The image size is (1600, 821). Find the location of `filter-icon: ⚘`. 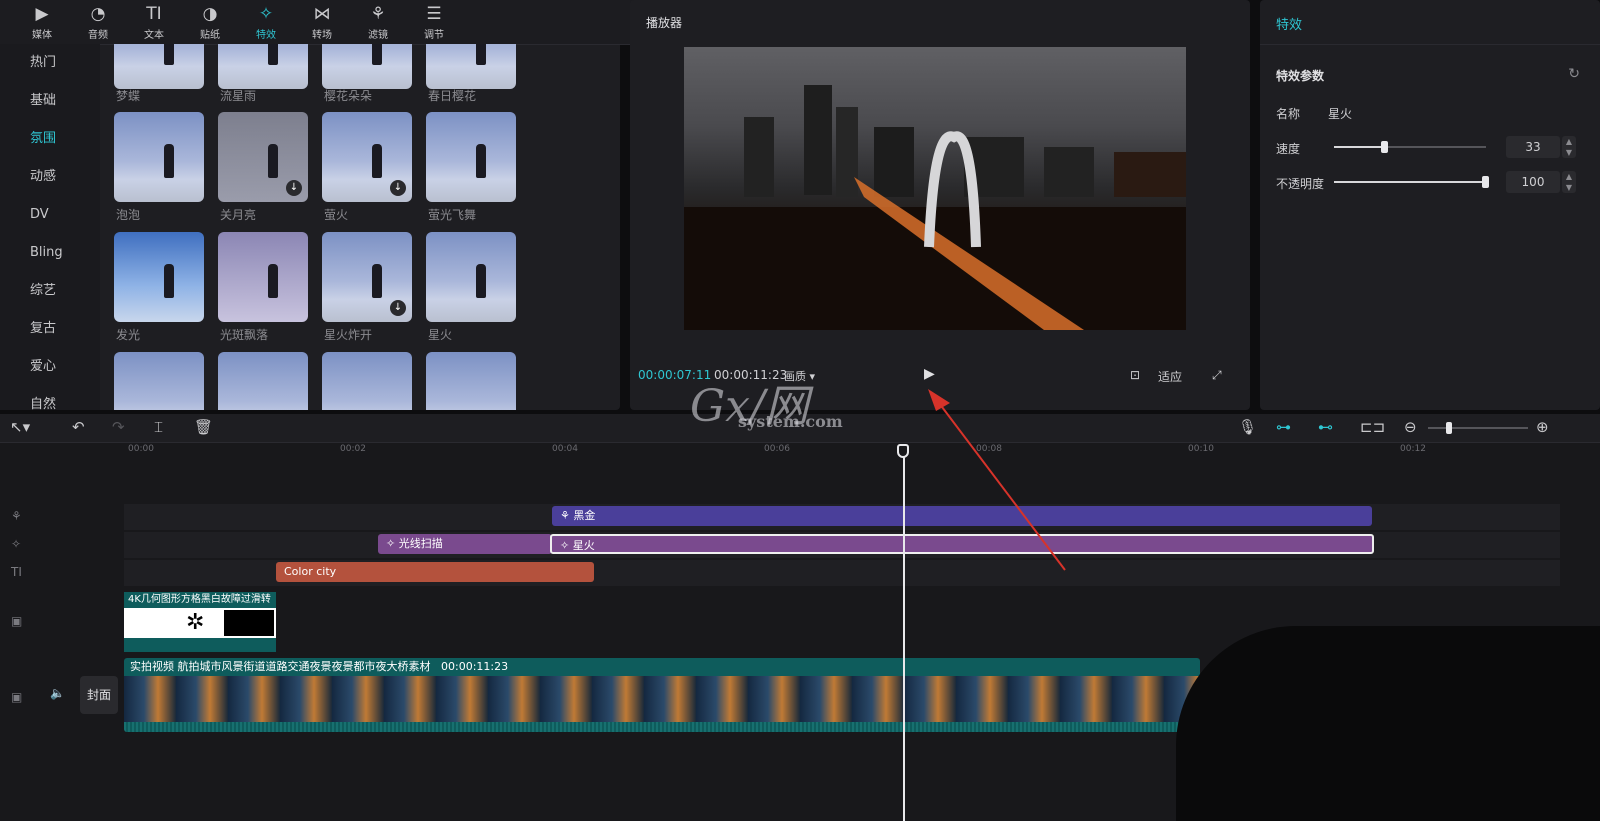

filter-icon: ⚘ is located at coordinates (378, 13).